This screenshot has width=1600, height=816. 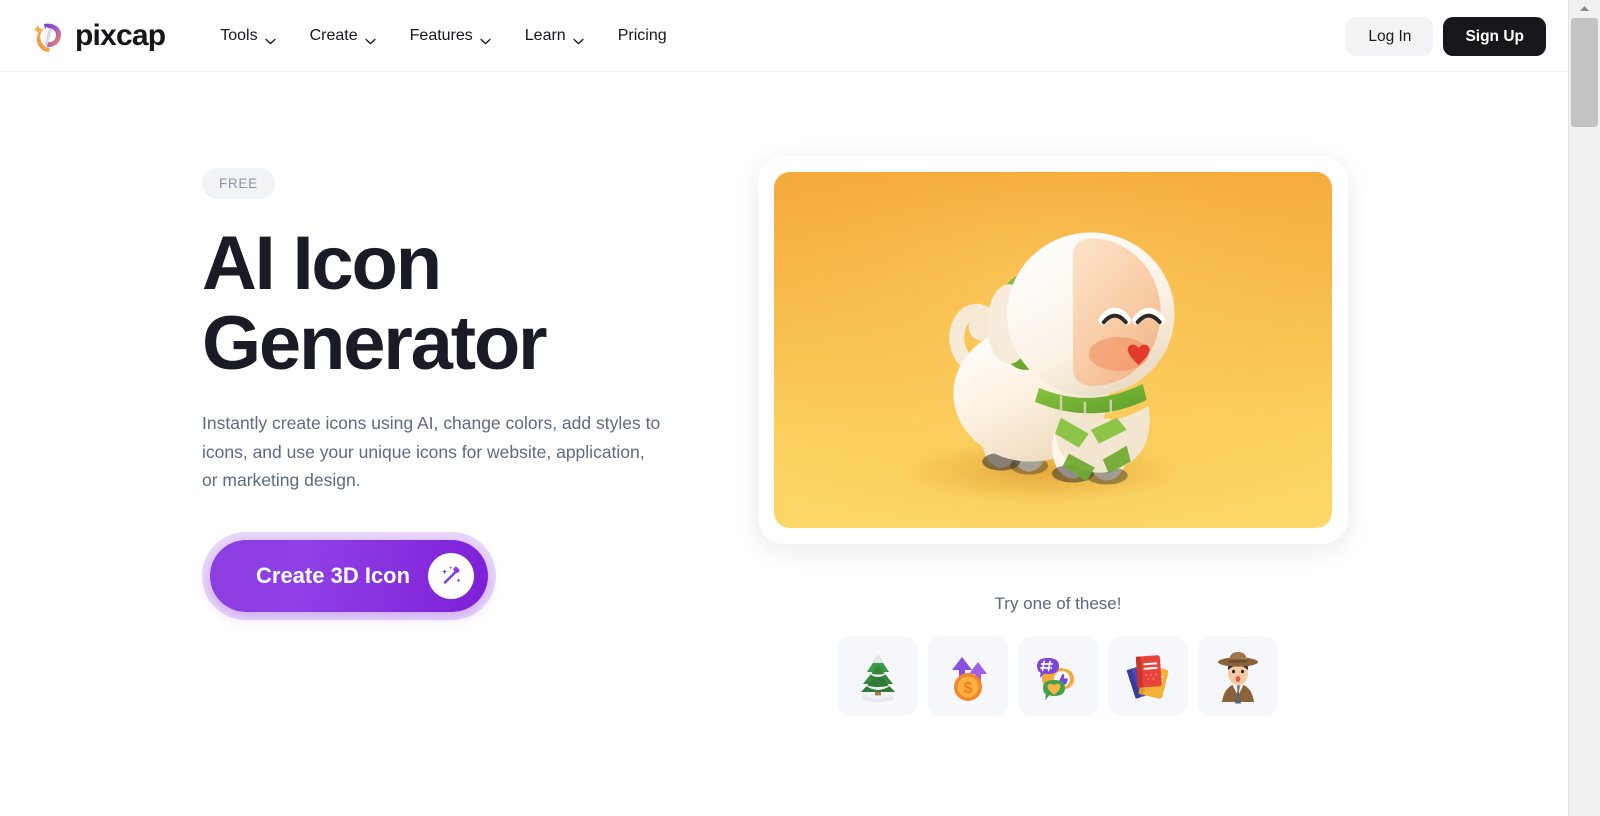 What do you see at coordinates (322, 263) in the screenshot?
I see `page-title-line-1: AI Icon` at bounding box center [322, 263].